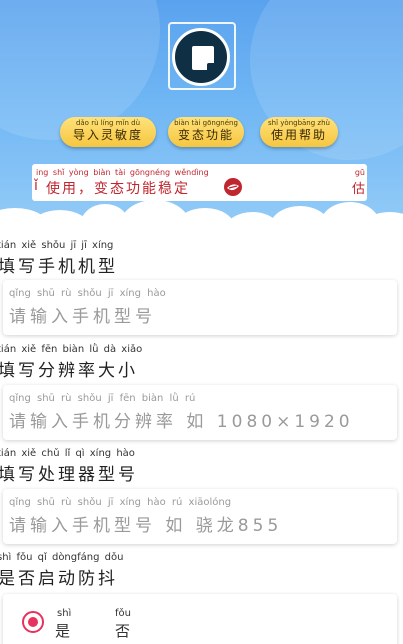 The width and height of the screenshot is (403, 644). Describe the element at coordinates (200, 307) in the screenshot. I see `phone-model-input: qǐng shū rù shǒu jī xíng hào 请输入手机型号` at that location.